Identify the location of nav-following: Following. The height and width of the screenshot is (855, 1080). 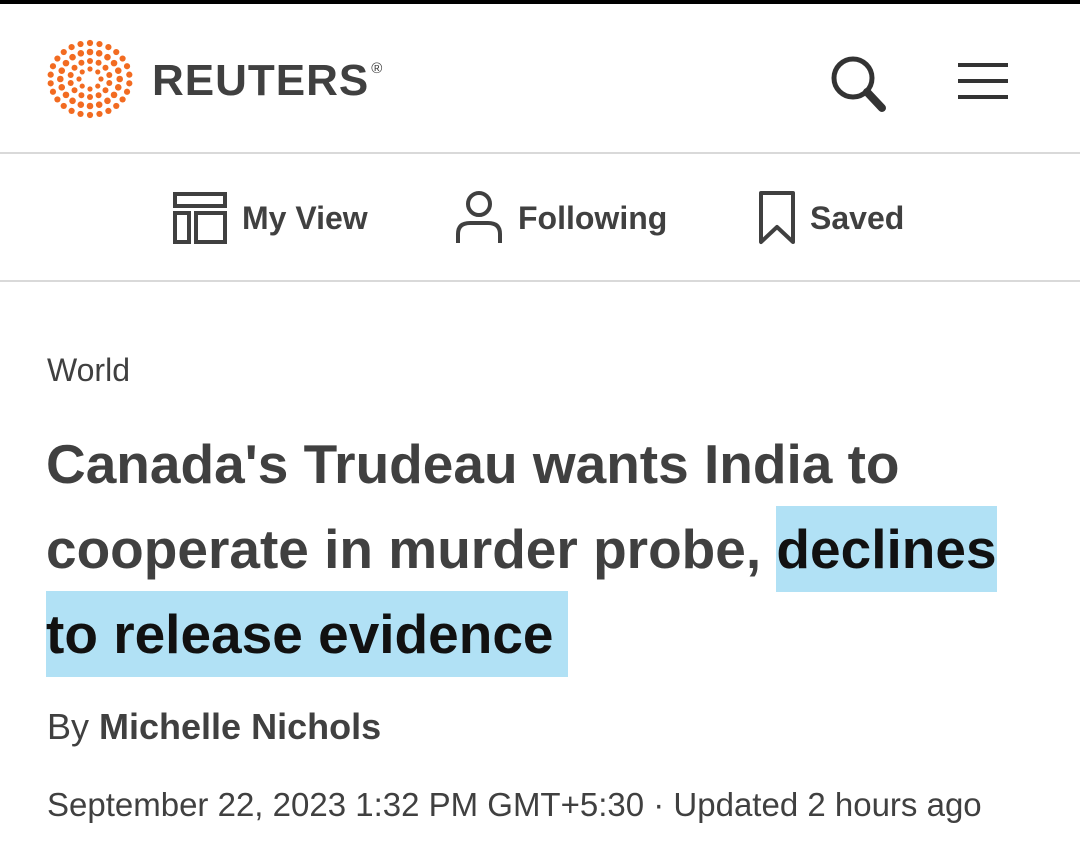
(560, 218).